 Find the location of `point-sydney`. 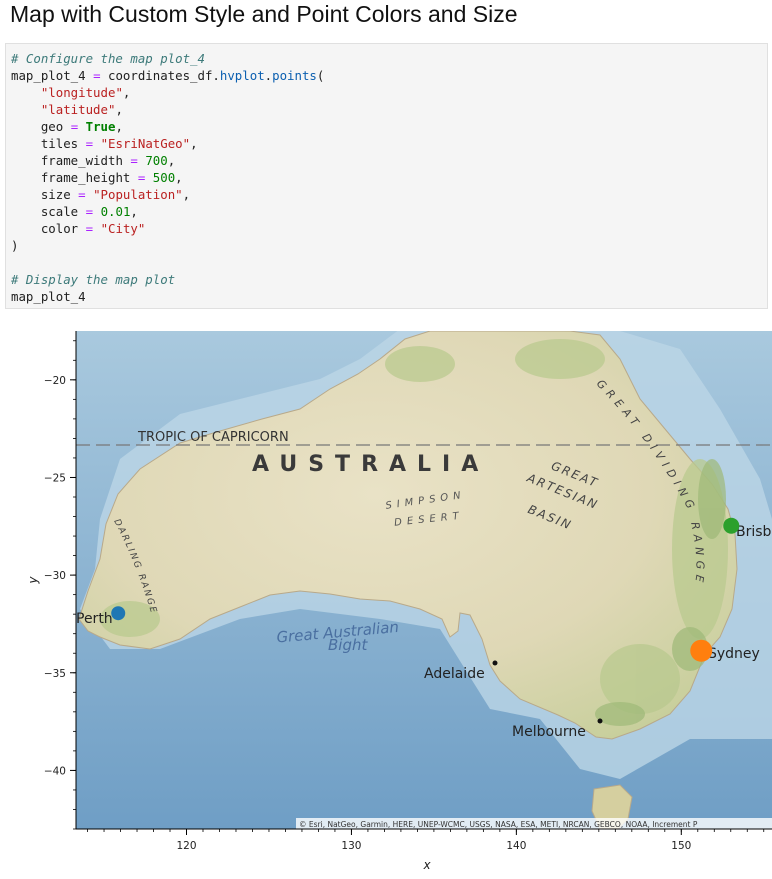

point-sydney is located at coordinates (701, 650).